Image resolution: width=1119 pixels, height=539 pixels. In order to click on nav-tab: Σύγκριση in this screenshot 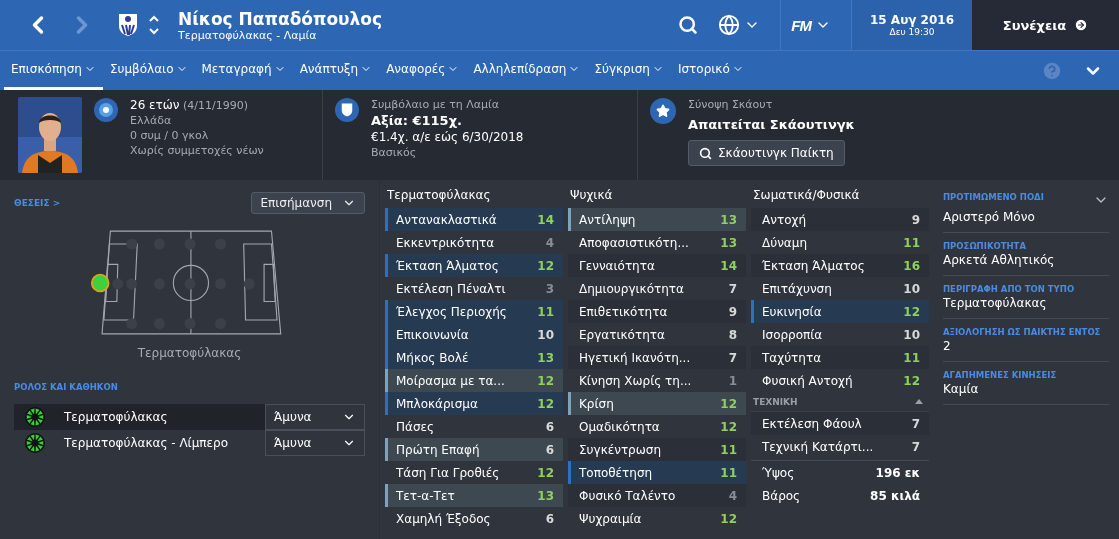, I will do `click(629, 70)`.